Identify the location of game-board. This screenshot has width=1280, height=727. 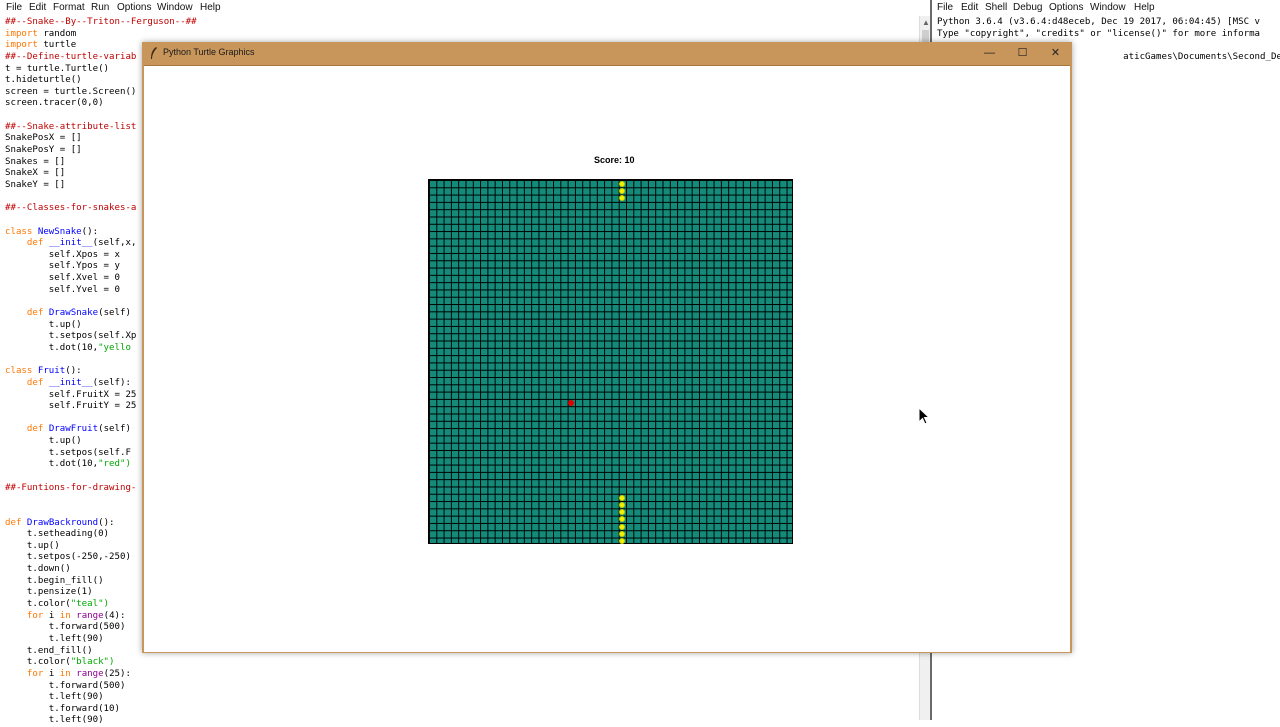
(610, 362).